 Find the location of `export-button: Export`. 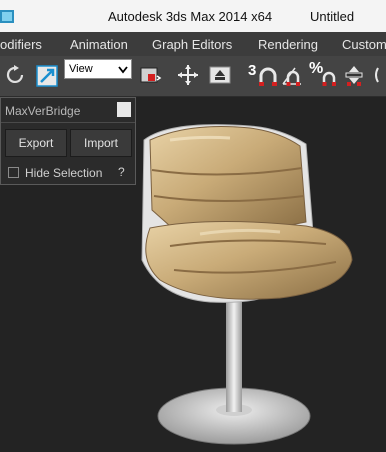

export-button: Export is located at coordinates (36, 143).